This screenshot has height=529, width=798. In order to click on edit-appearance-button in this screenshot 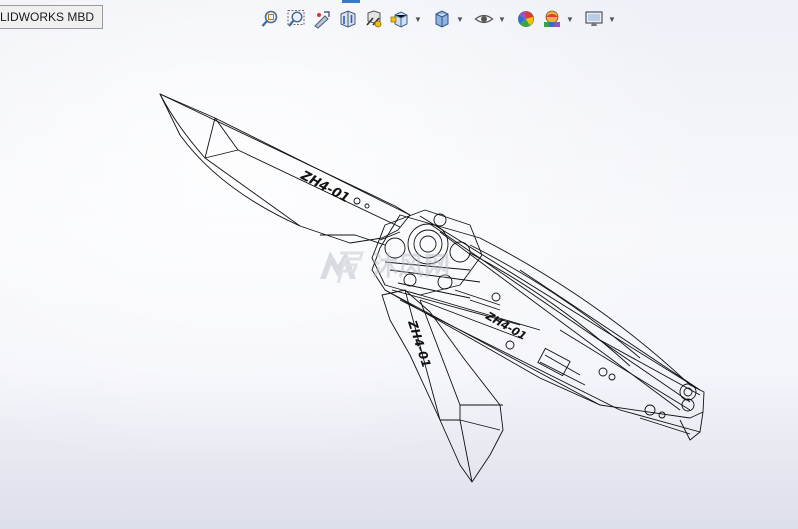, I will do `click(526, 19)`.